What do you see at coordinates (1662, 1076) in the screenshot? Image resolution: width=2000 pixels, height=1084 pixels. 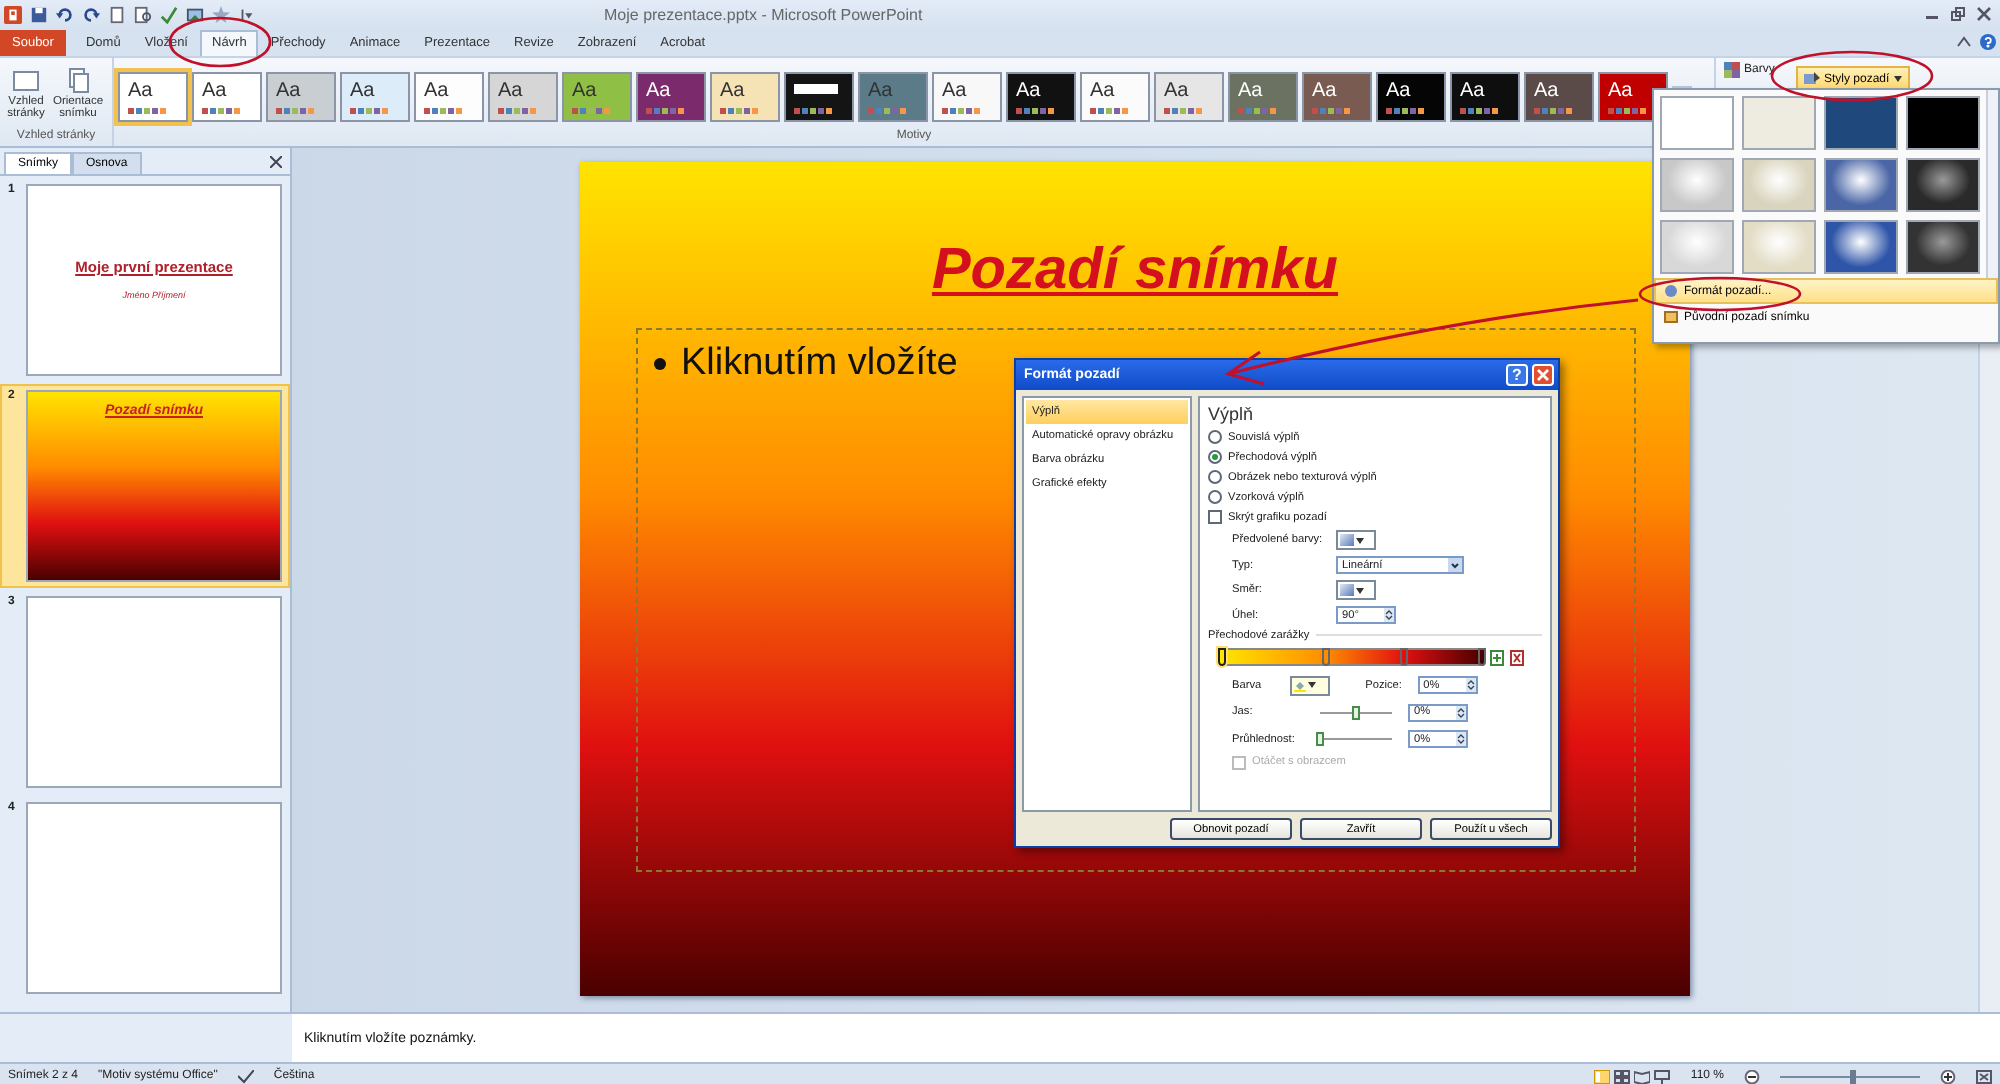 I see `slide-show-icon` at bounding box center [1662, 1076].